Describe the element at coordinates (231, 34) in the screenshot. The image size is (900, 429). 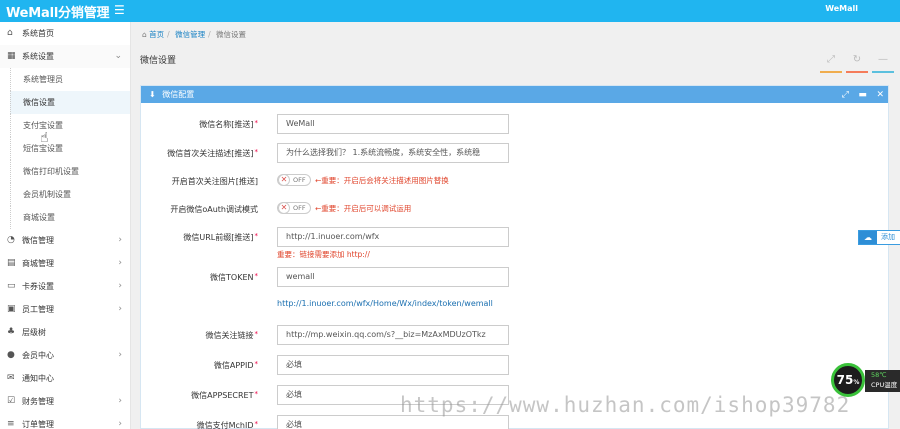
I see `breadcrumb-current: 微信设置` at that location.